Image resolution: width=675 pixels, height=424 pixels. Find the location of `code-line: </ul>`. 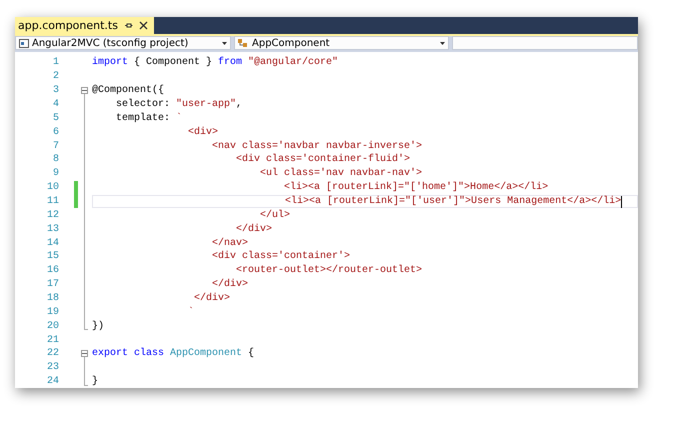

code-line: </ul> is located at coordinates (274, 215).